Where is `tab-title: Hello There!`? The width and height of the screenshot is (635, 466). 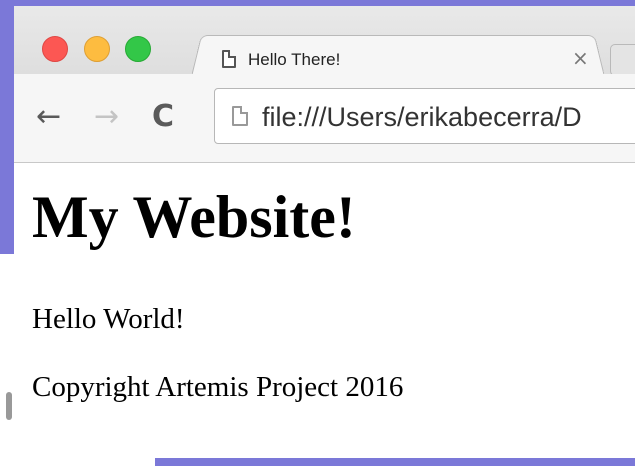 tab-title: Hello There! is located at coordinates (294, 59).